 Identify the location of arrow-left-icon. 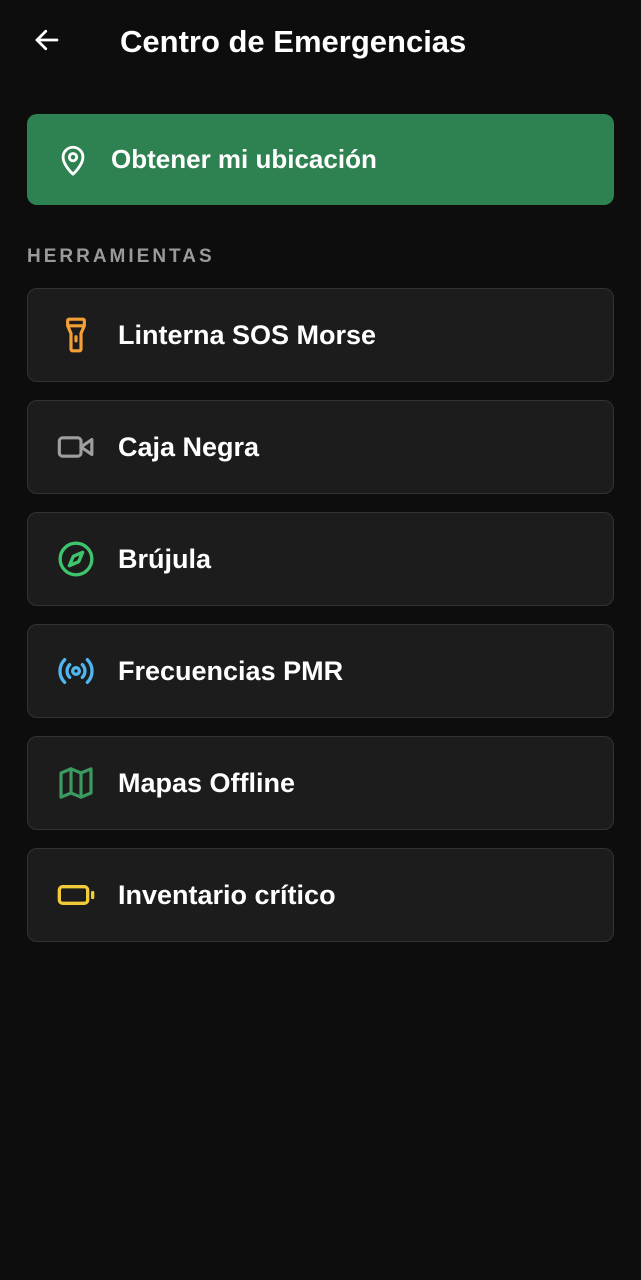
(47, 40).